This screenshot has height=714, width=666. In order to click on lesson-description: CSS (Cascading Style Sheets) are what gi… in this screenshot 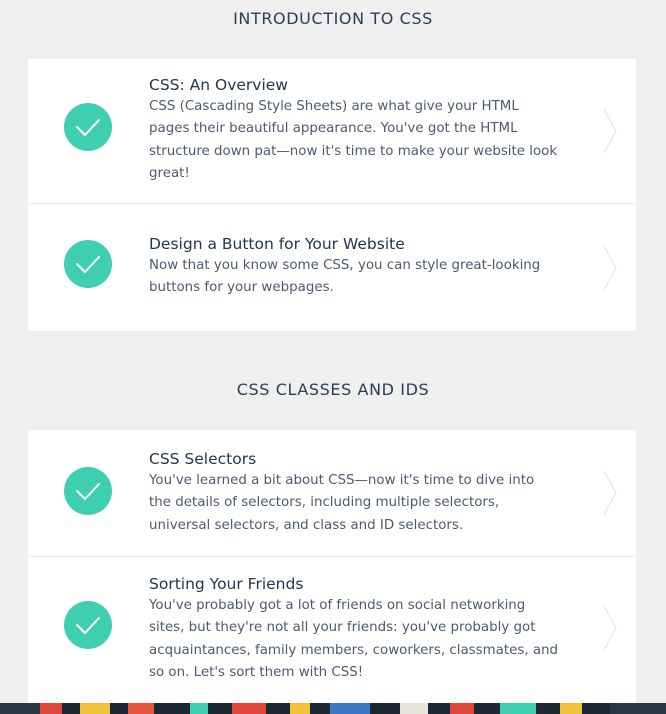, I will do `click(353, 140)`.